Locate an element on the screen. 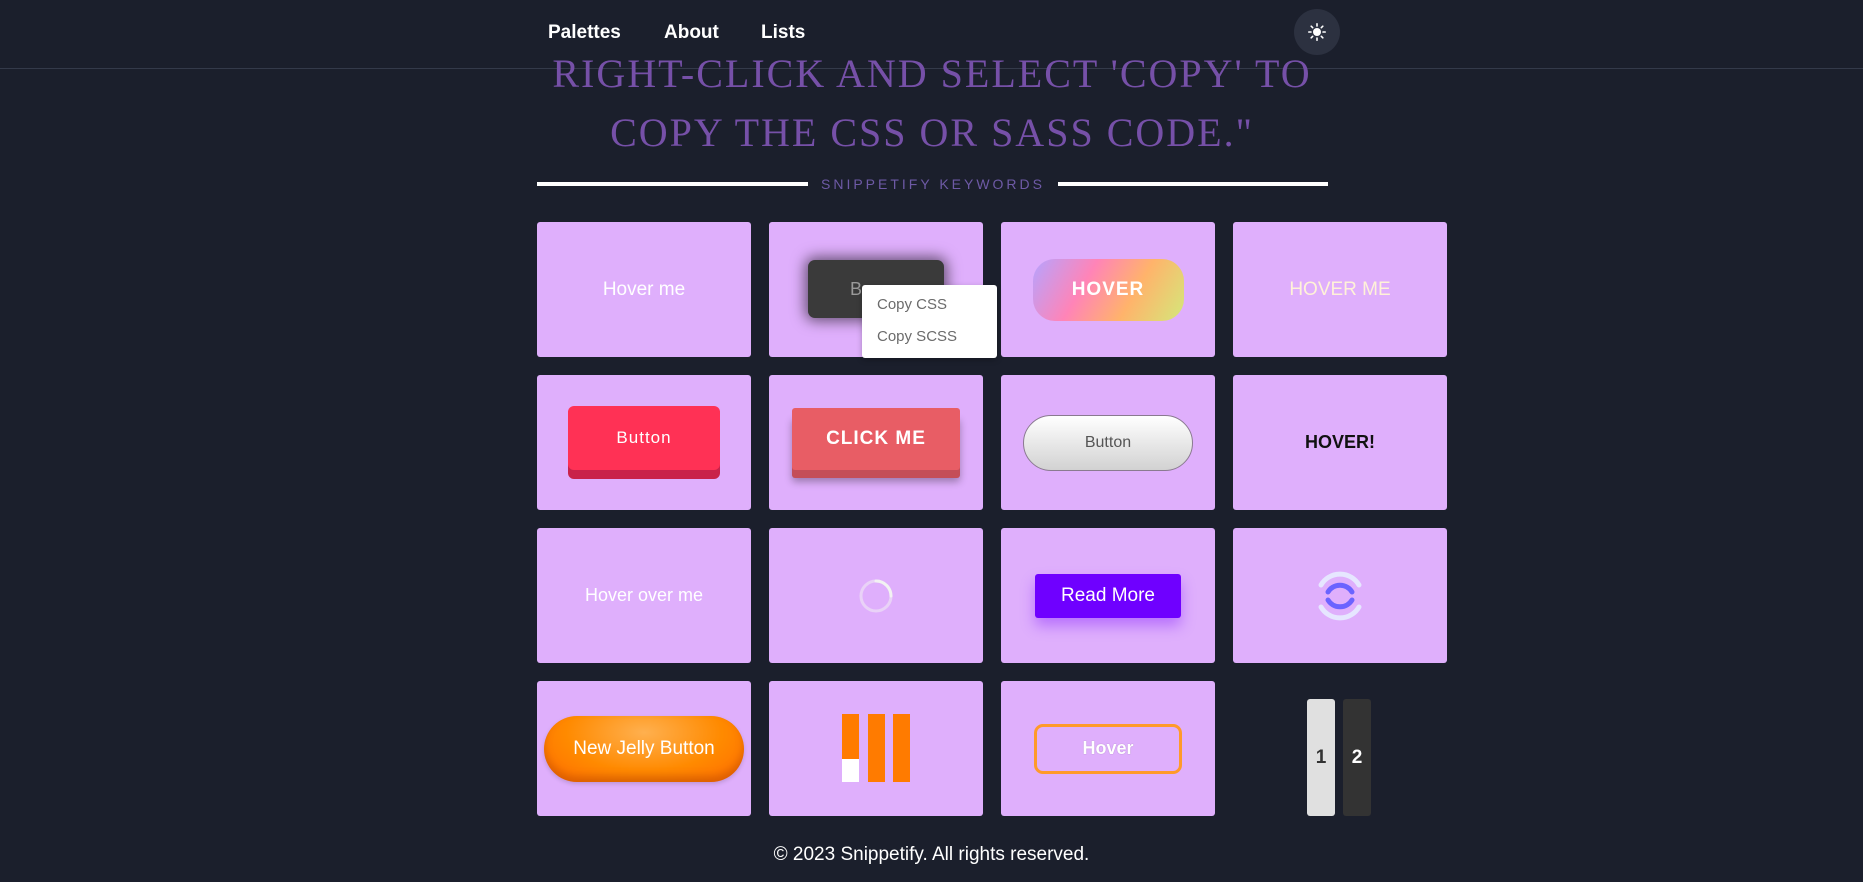 This screenshot has width=1863, height=882. divider-left is located at coordinates (672, 184).